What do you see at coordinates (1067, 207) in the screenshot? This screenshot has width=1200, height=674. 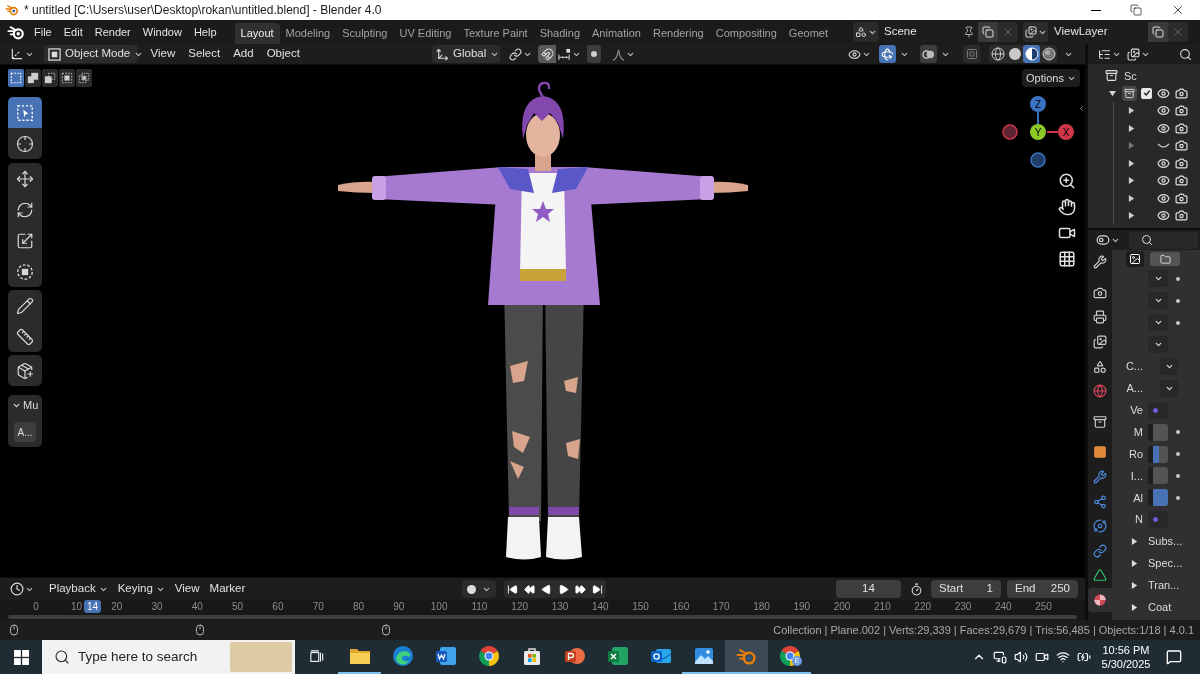 I see `hand-icon` at bounding box center [1067, 207].